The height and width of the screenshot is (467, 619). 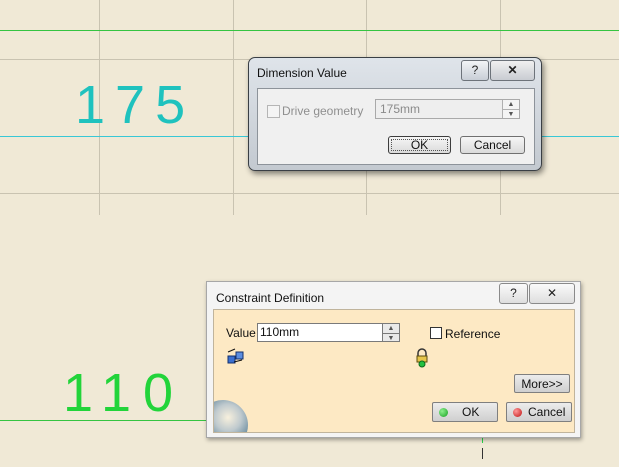 What do you see at coordinates (280, 332) in the screenshot?
I see `value-text: 110mm` at bounding box center [280, 332].